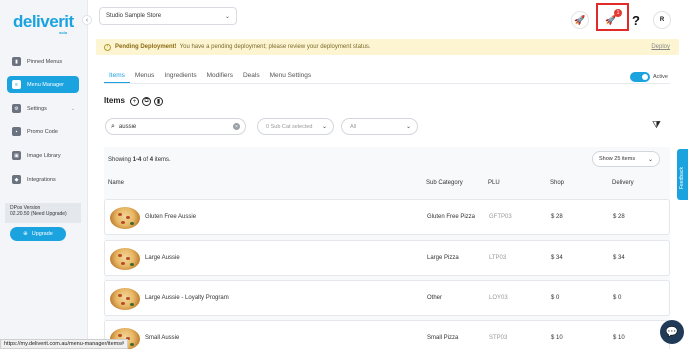  What do you see at coordinates (387, 334) in the screenshot?
I see `table-row: Small Aussie Small Pizza STP03 $ 10 $ 10` at bounding box center [387, 334].